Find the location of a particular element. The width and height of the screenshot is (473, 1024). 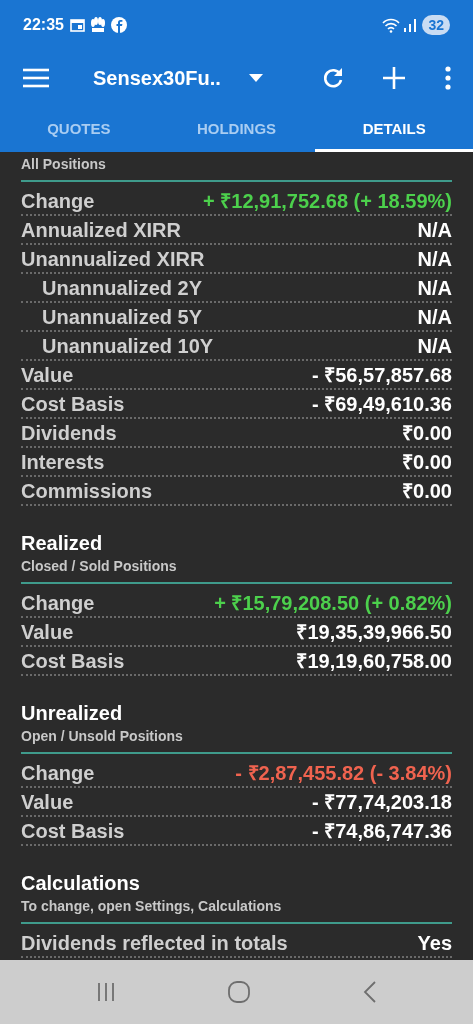

back-button is located at coordinates (369, 992).